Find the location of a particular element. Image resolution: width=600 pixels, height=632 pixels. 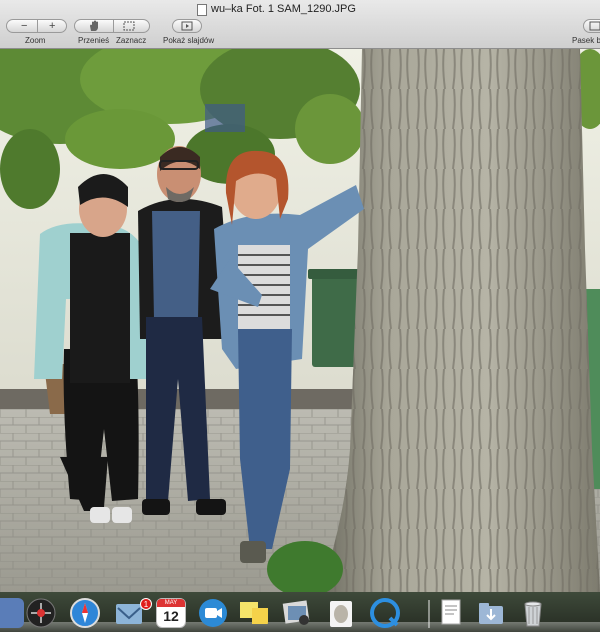

dock: MAY 12 is located at coordinates (300, 612).